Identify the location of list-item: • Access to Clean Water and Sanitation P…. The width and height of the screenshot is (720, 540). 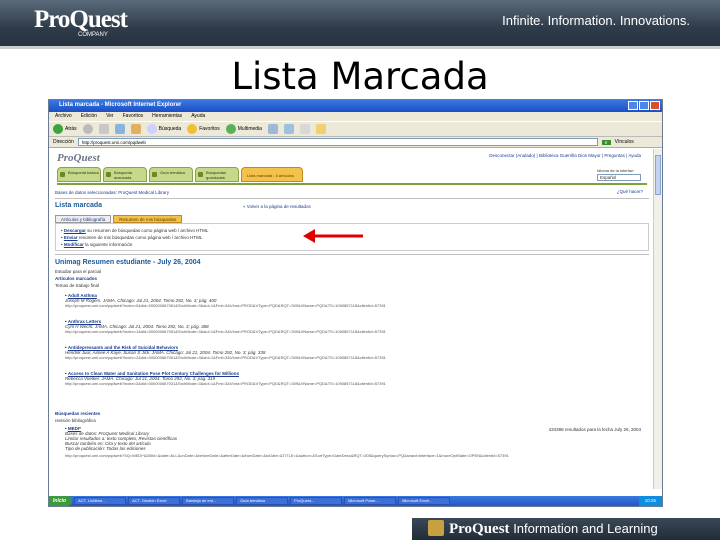
(225, 378).